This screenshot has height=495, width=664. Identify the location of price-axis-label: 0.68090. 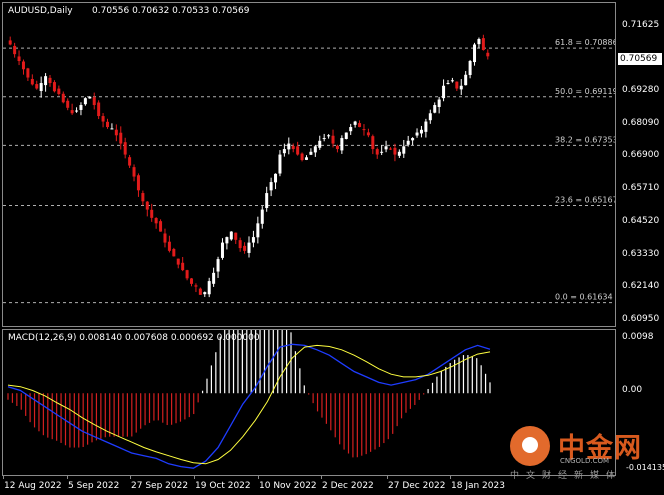
(641, 122).